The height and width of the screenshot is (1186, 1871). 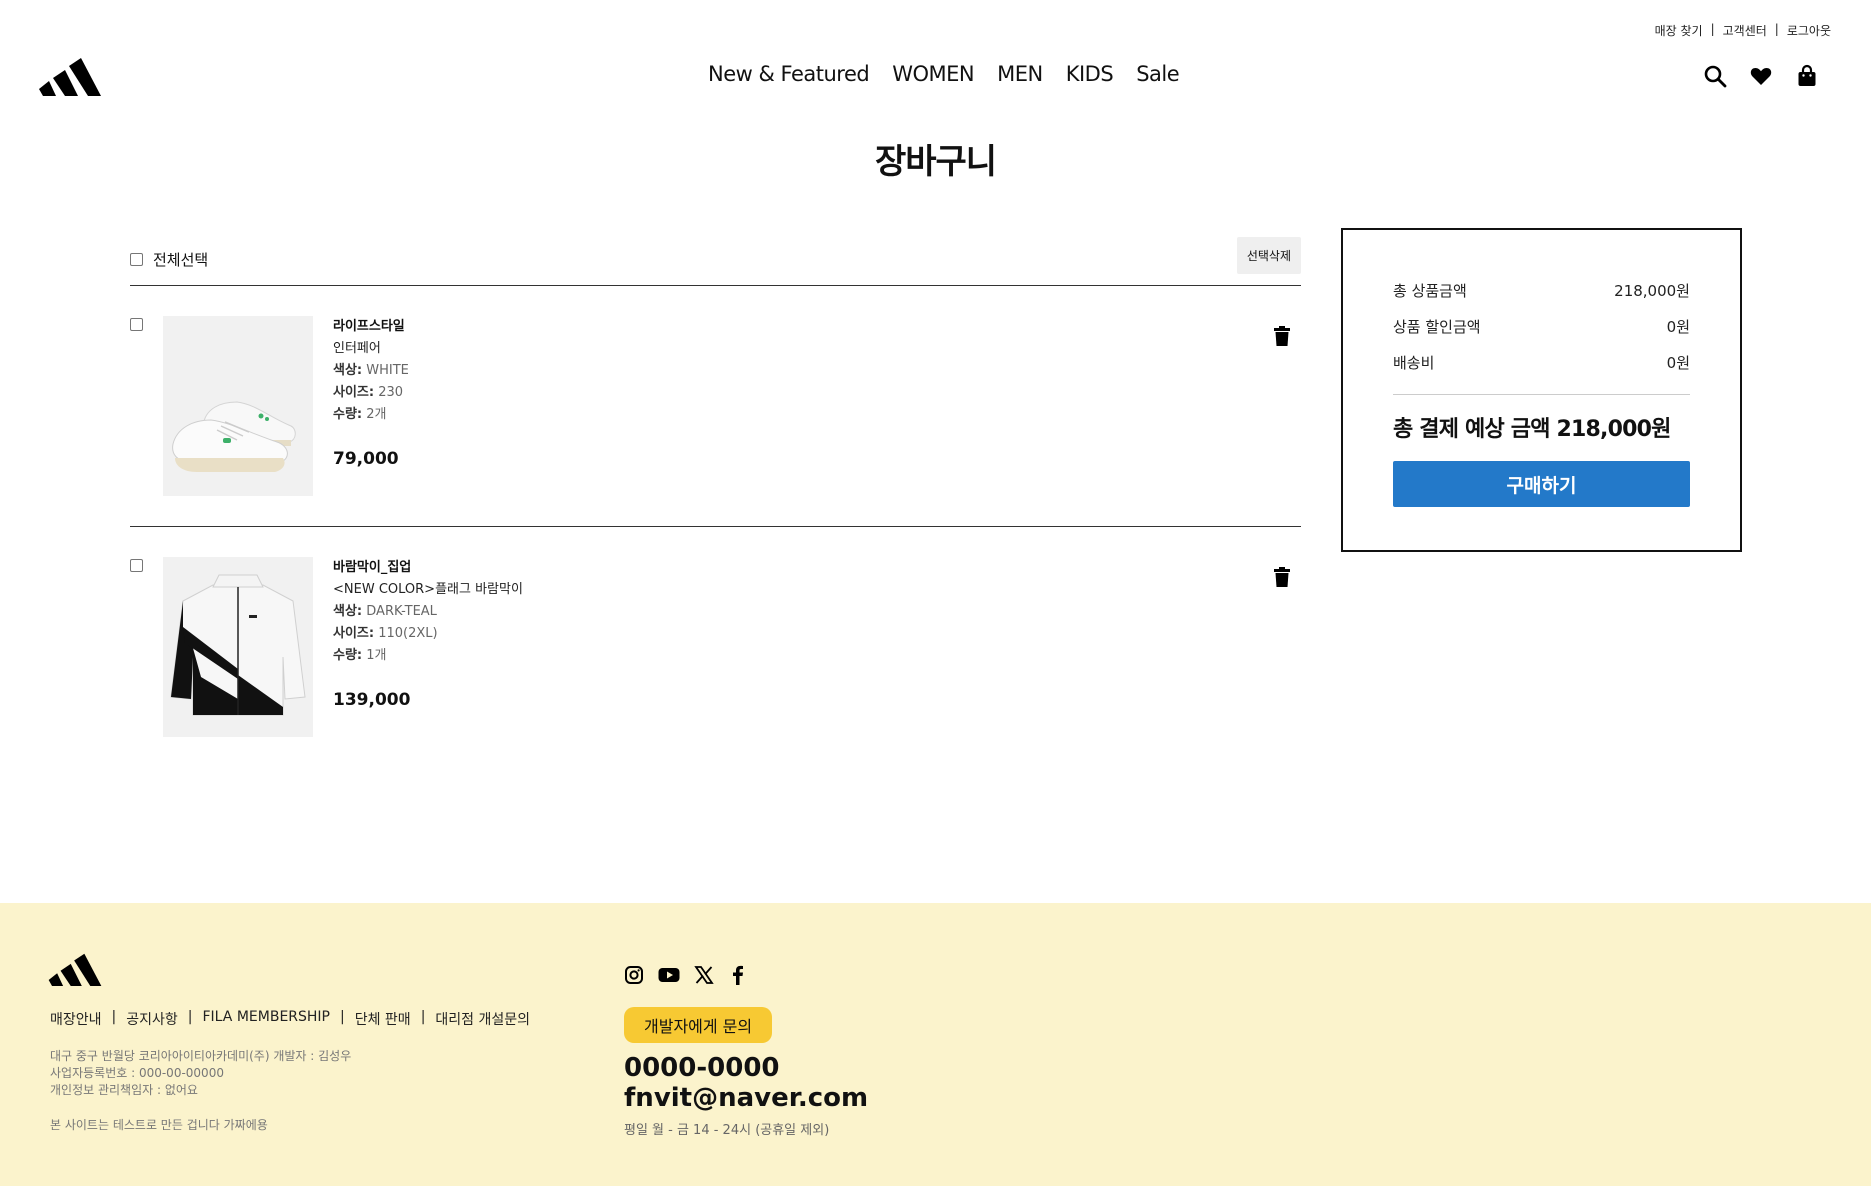 What do you see at coordinates (482, 1019) in the screenshot?
I see `footer-link-agency: 대리점 개설문의` at bounding box center [482, 1019].